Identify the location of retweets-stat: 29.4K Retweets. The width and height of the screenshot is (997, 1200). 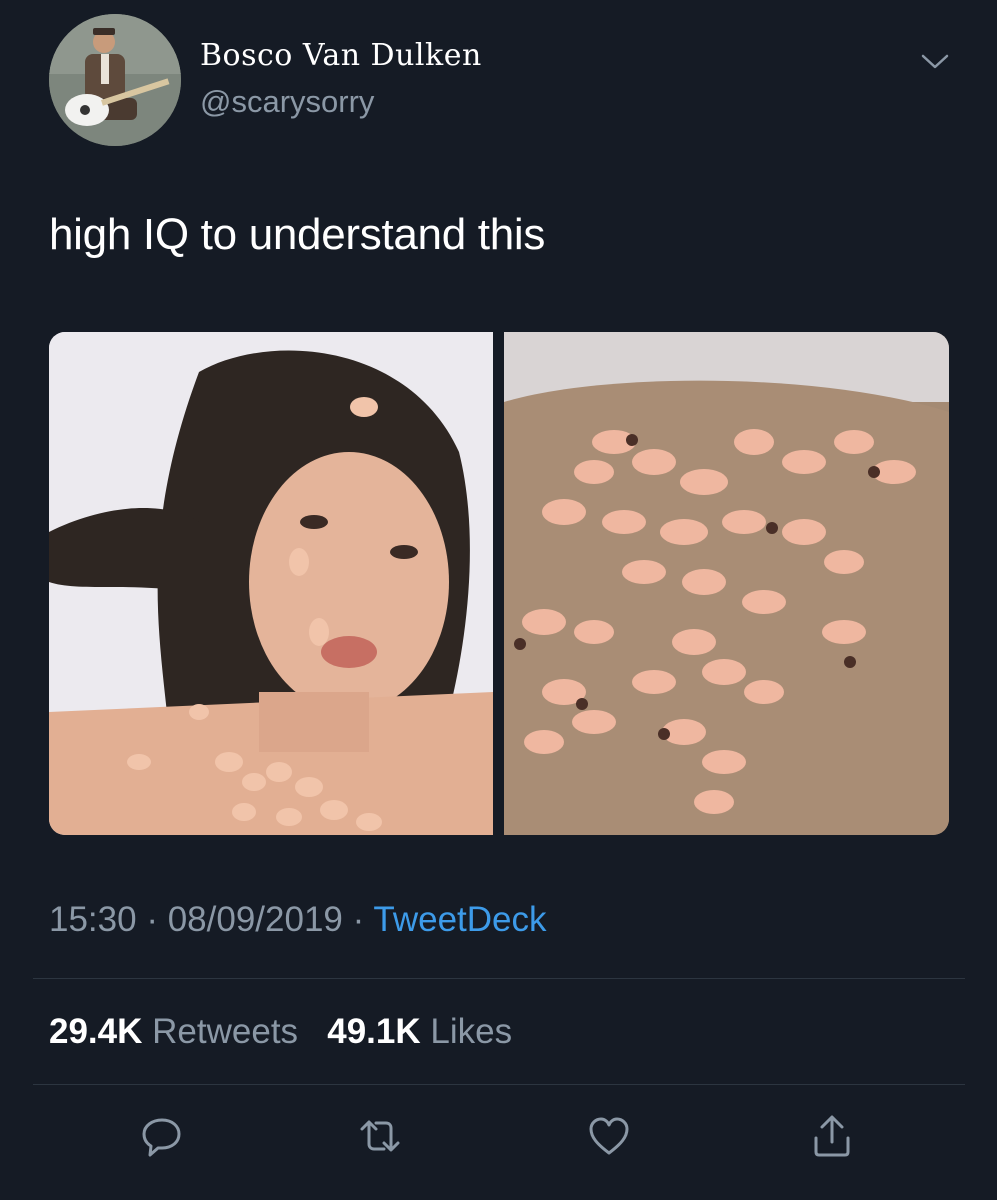
(173, 1031).